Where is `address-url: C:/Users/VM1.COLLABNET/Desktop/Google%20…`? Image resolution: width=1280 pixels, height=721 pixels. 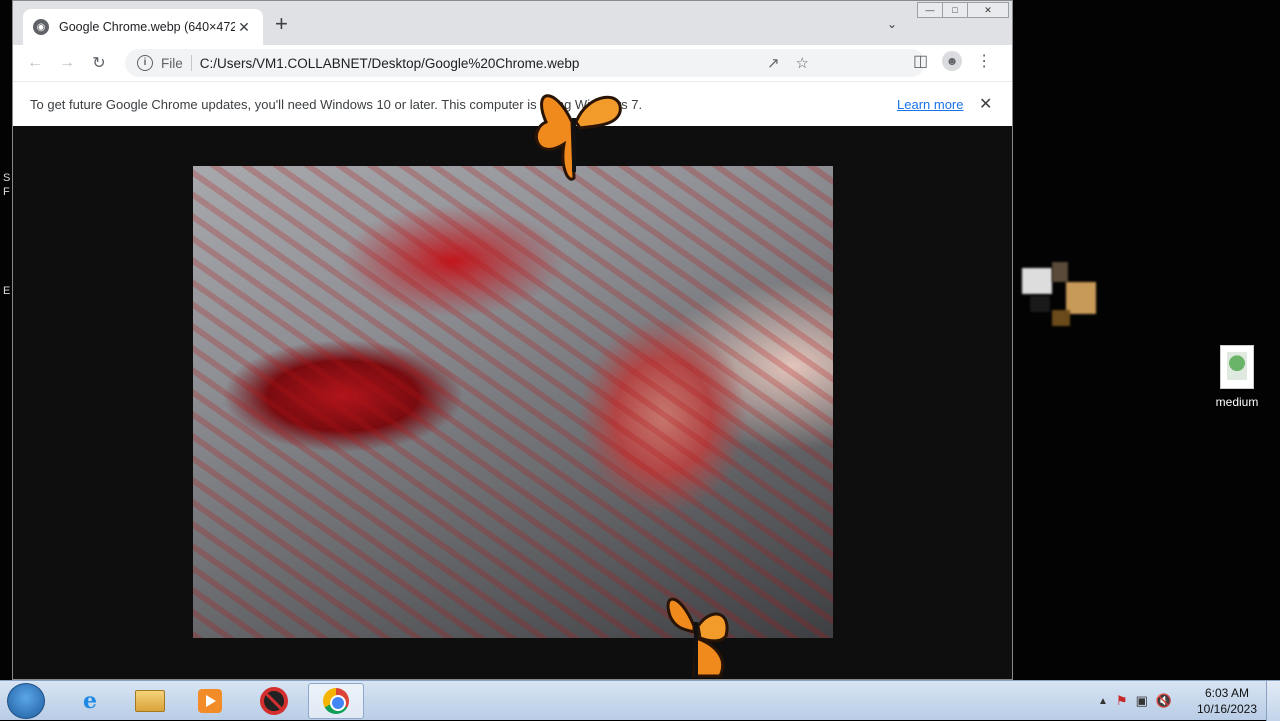
address-url: C:/Users/VM1.COLLABNET/Desktop/Google%20… is located at coordinates (389, 63).